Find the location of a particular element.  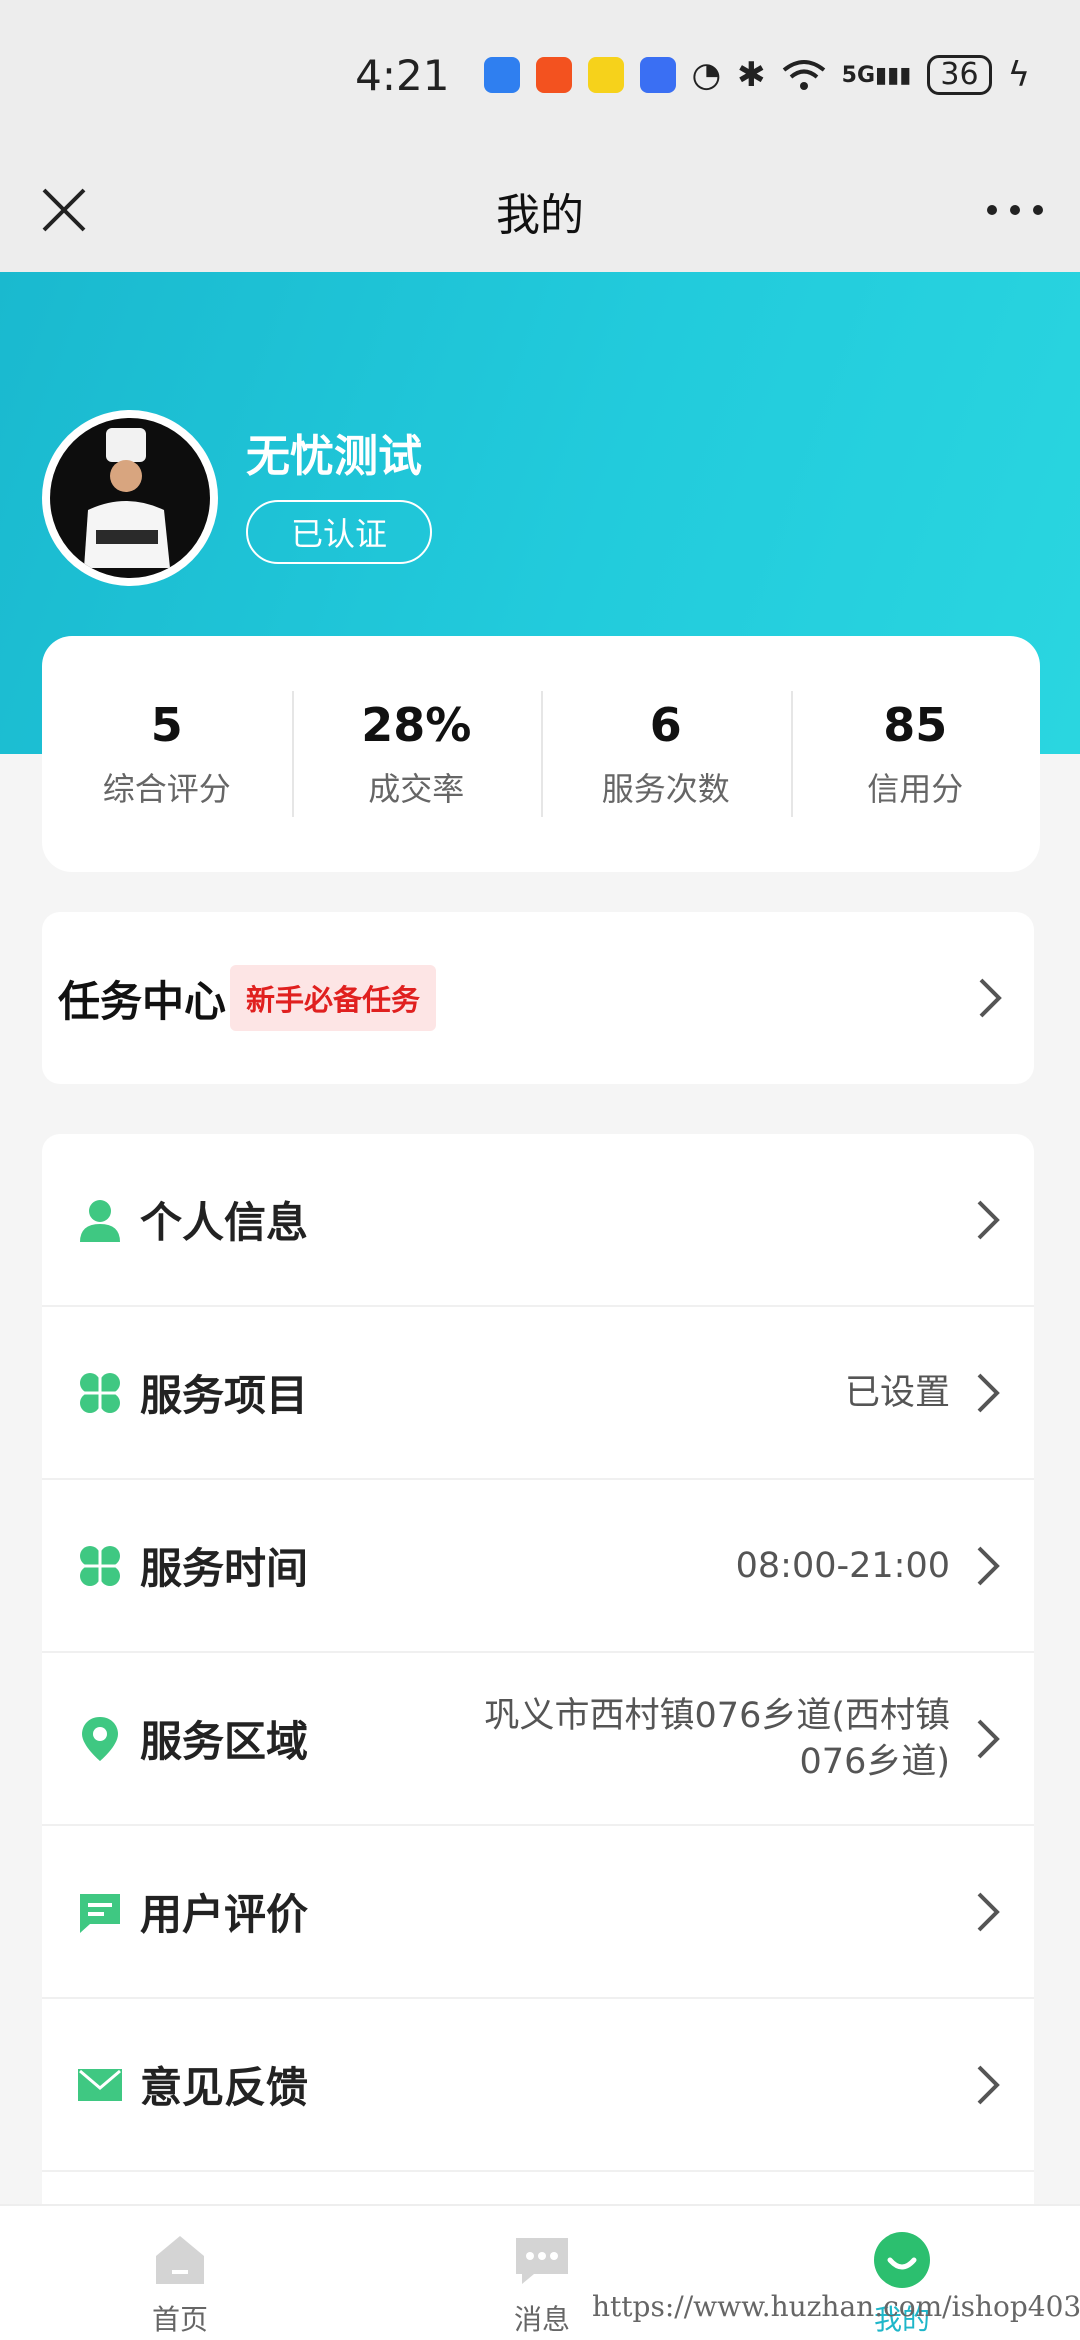

menu-item-label: 服务时间 is located at coordinates (224, 1568).